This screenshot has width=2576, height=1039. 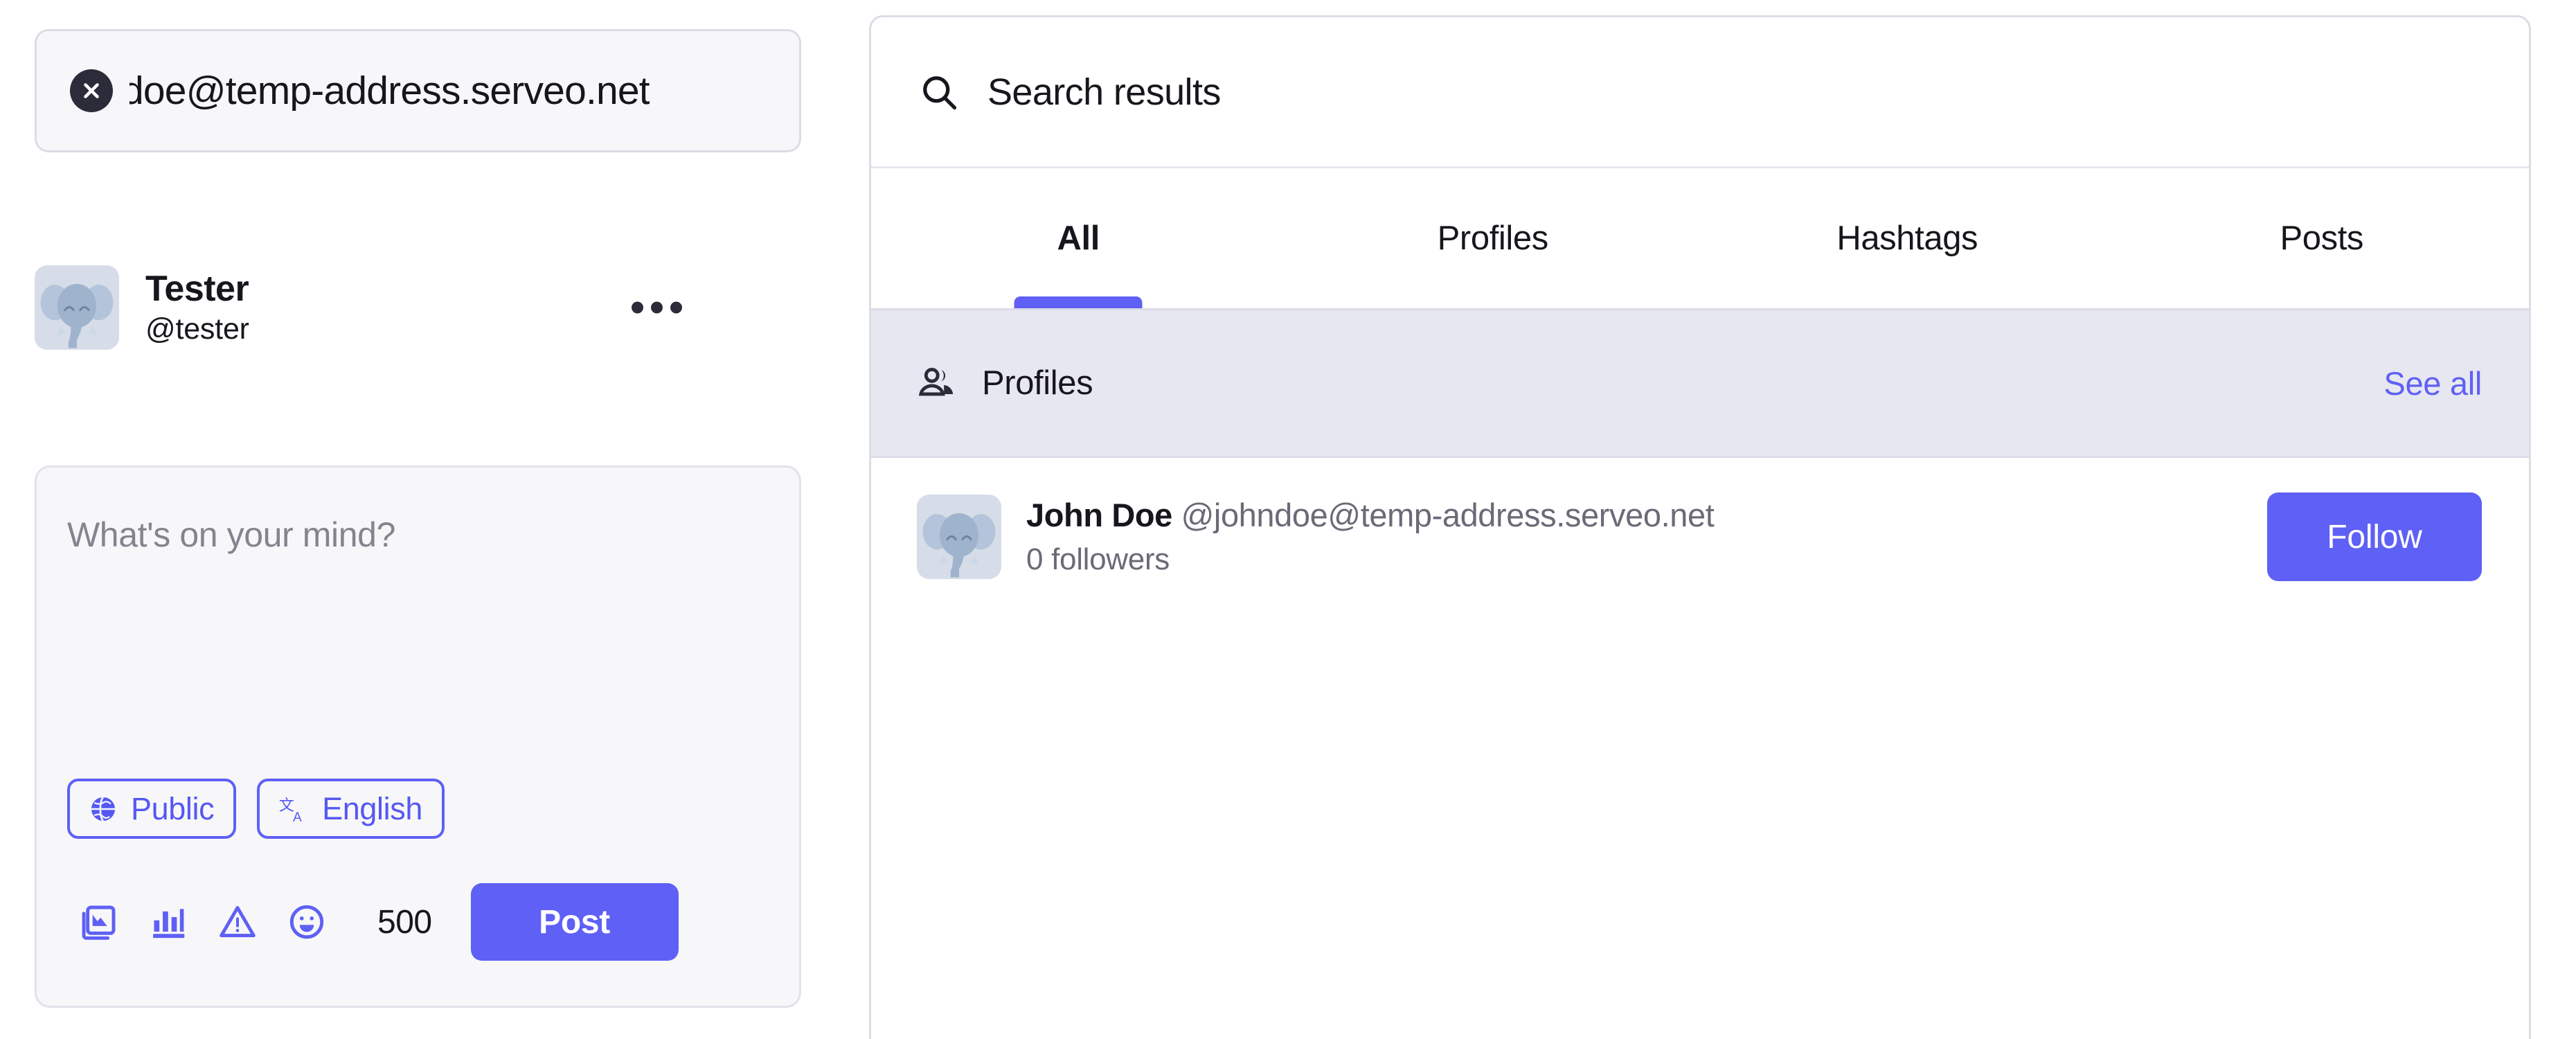 I want to click on tab-hashtags: Hashtags, so click(x=1908, y=238).